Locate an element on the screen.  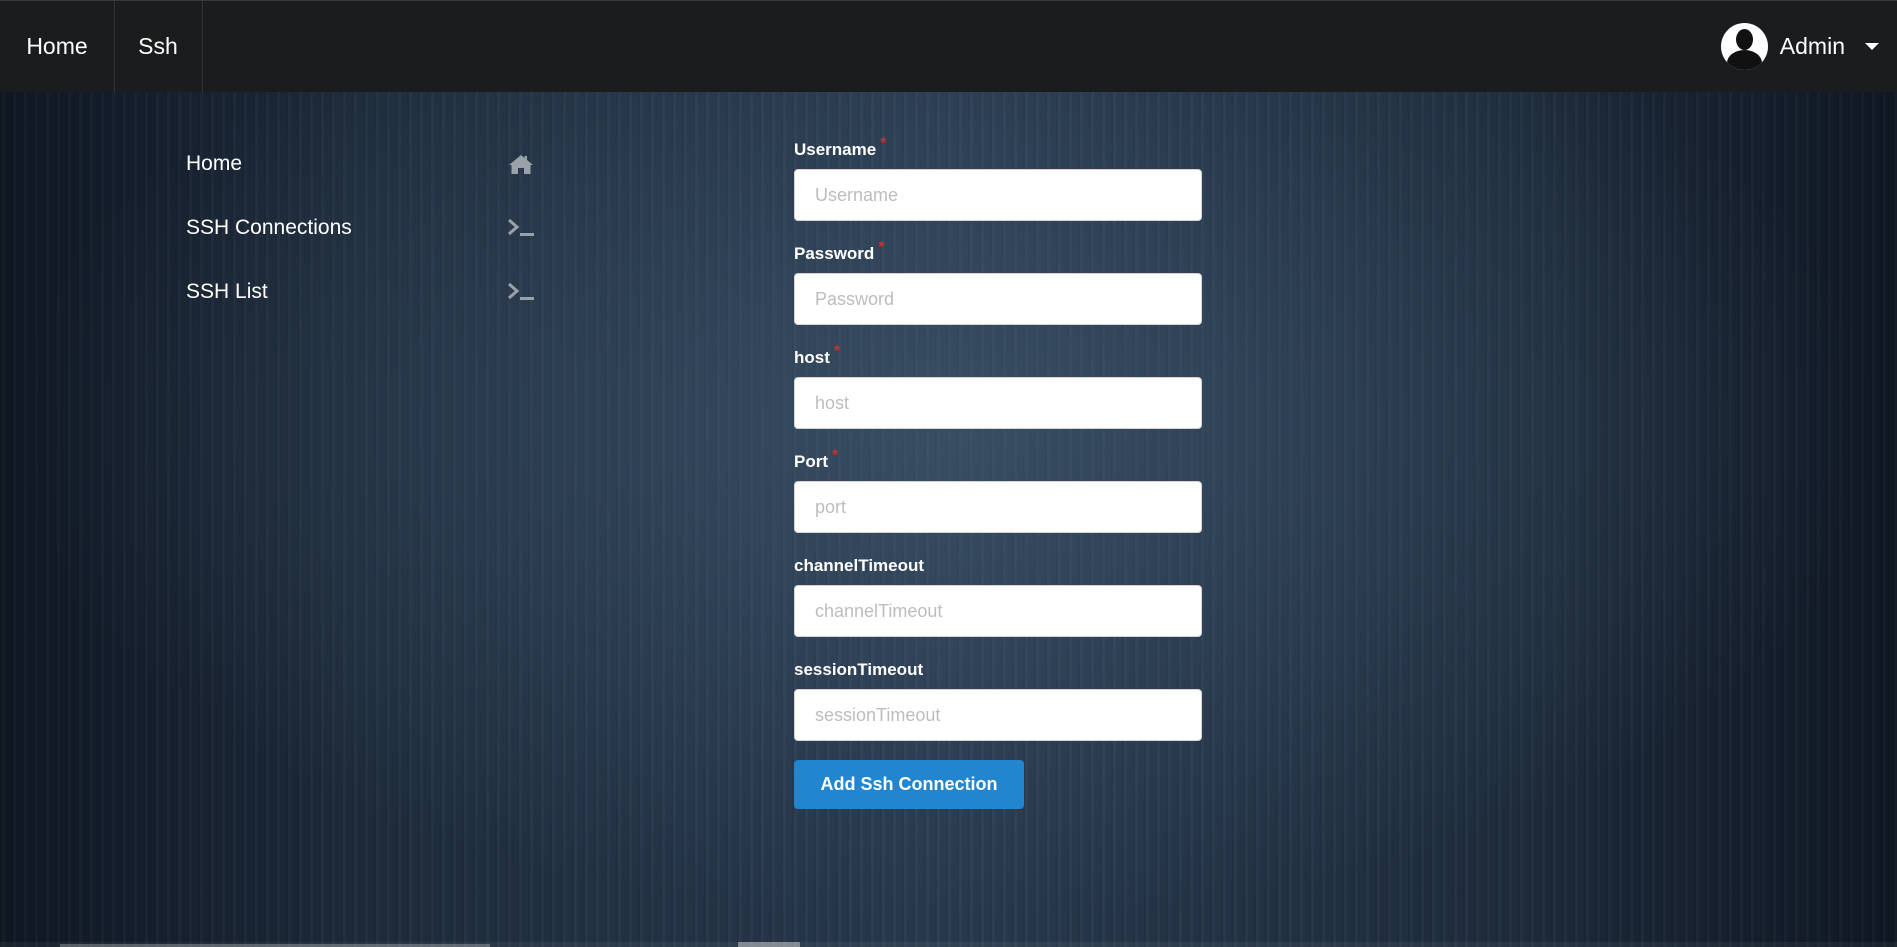
session-timeout-field-group: sessionTimeout is located at coordinates (998, 710).